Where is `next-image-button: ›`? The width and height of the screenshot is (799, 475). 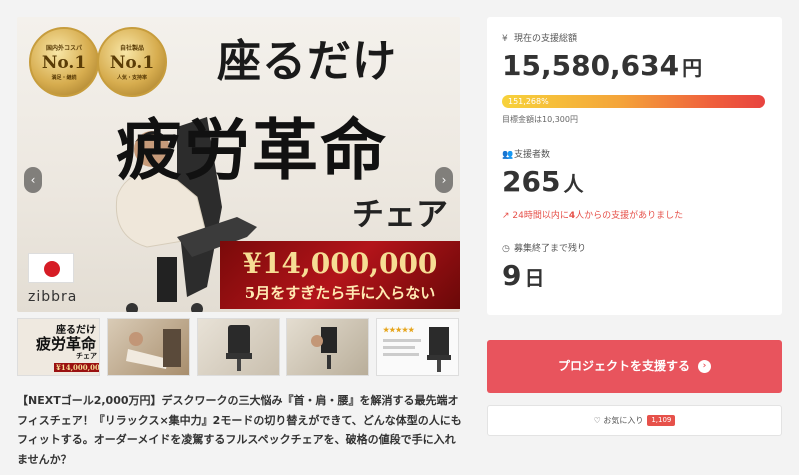 next-image-button: › is located at coordinates (444, 180).